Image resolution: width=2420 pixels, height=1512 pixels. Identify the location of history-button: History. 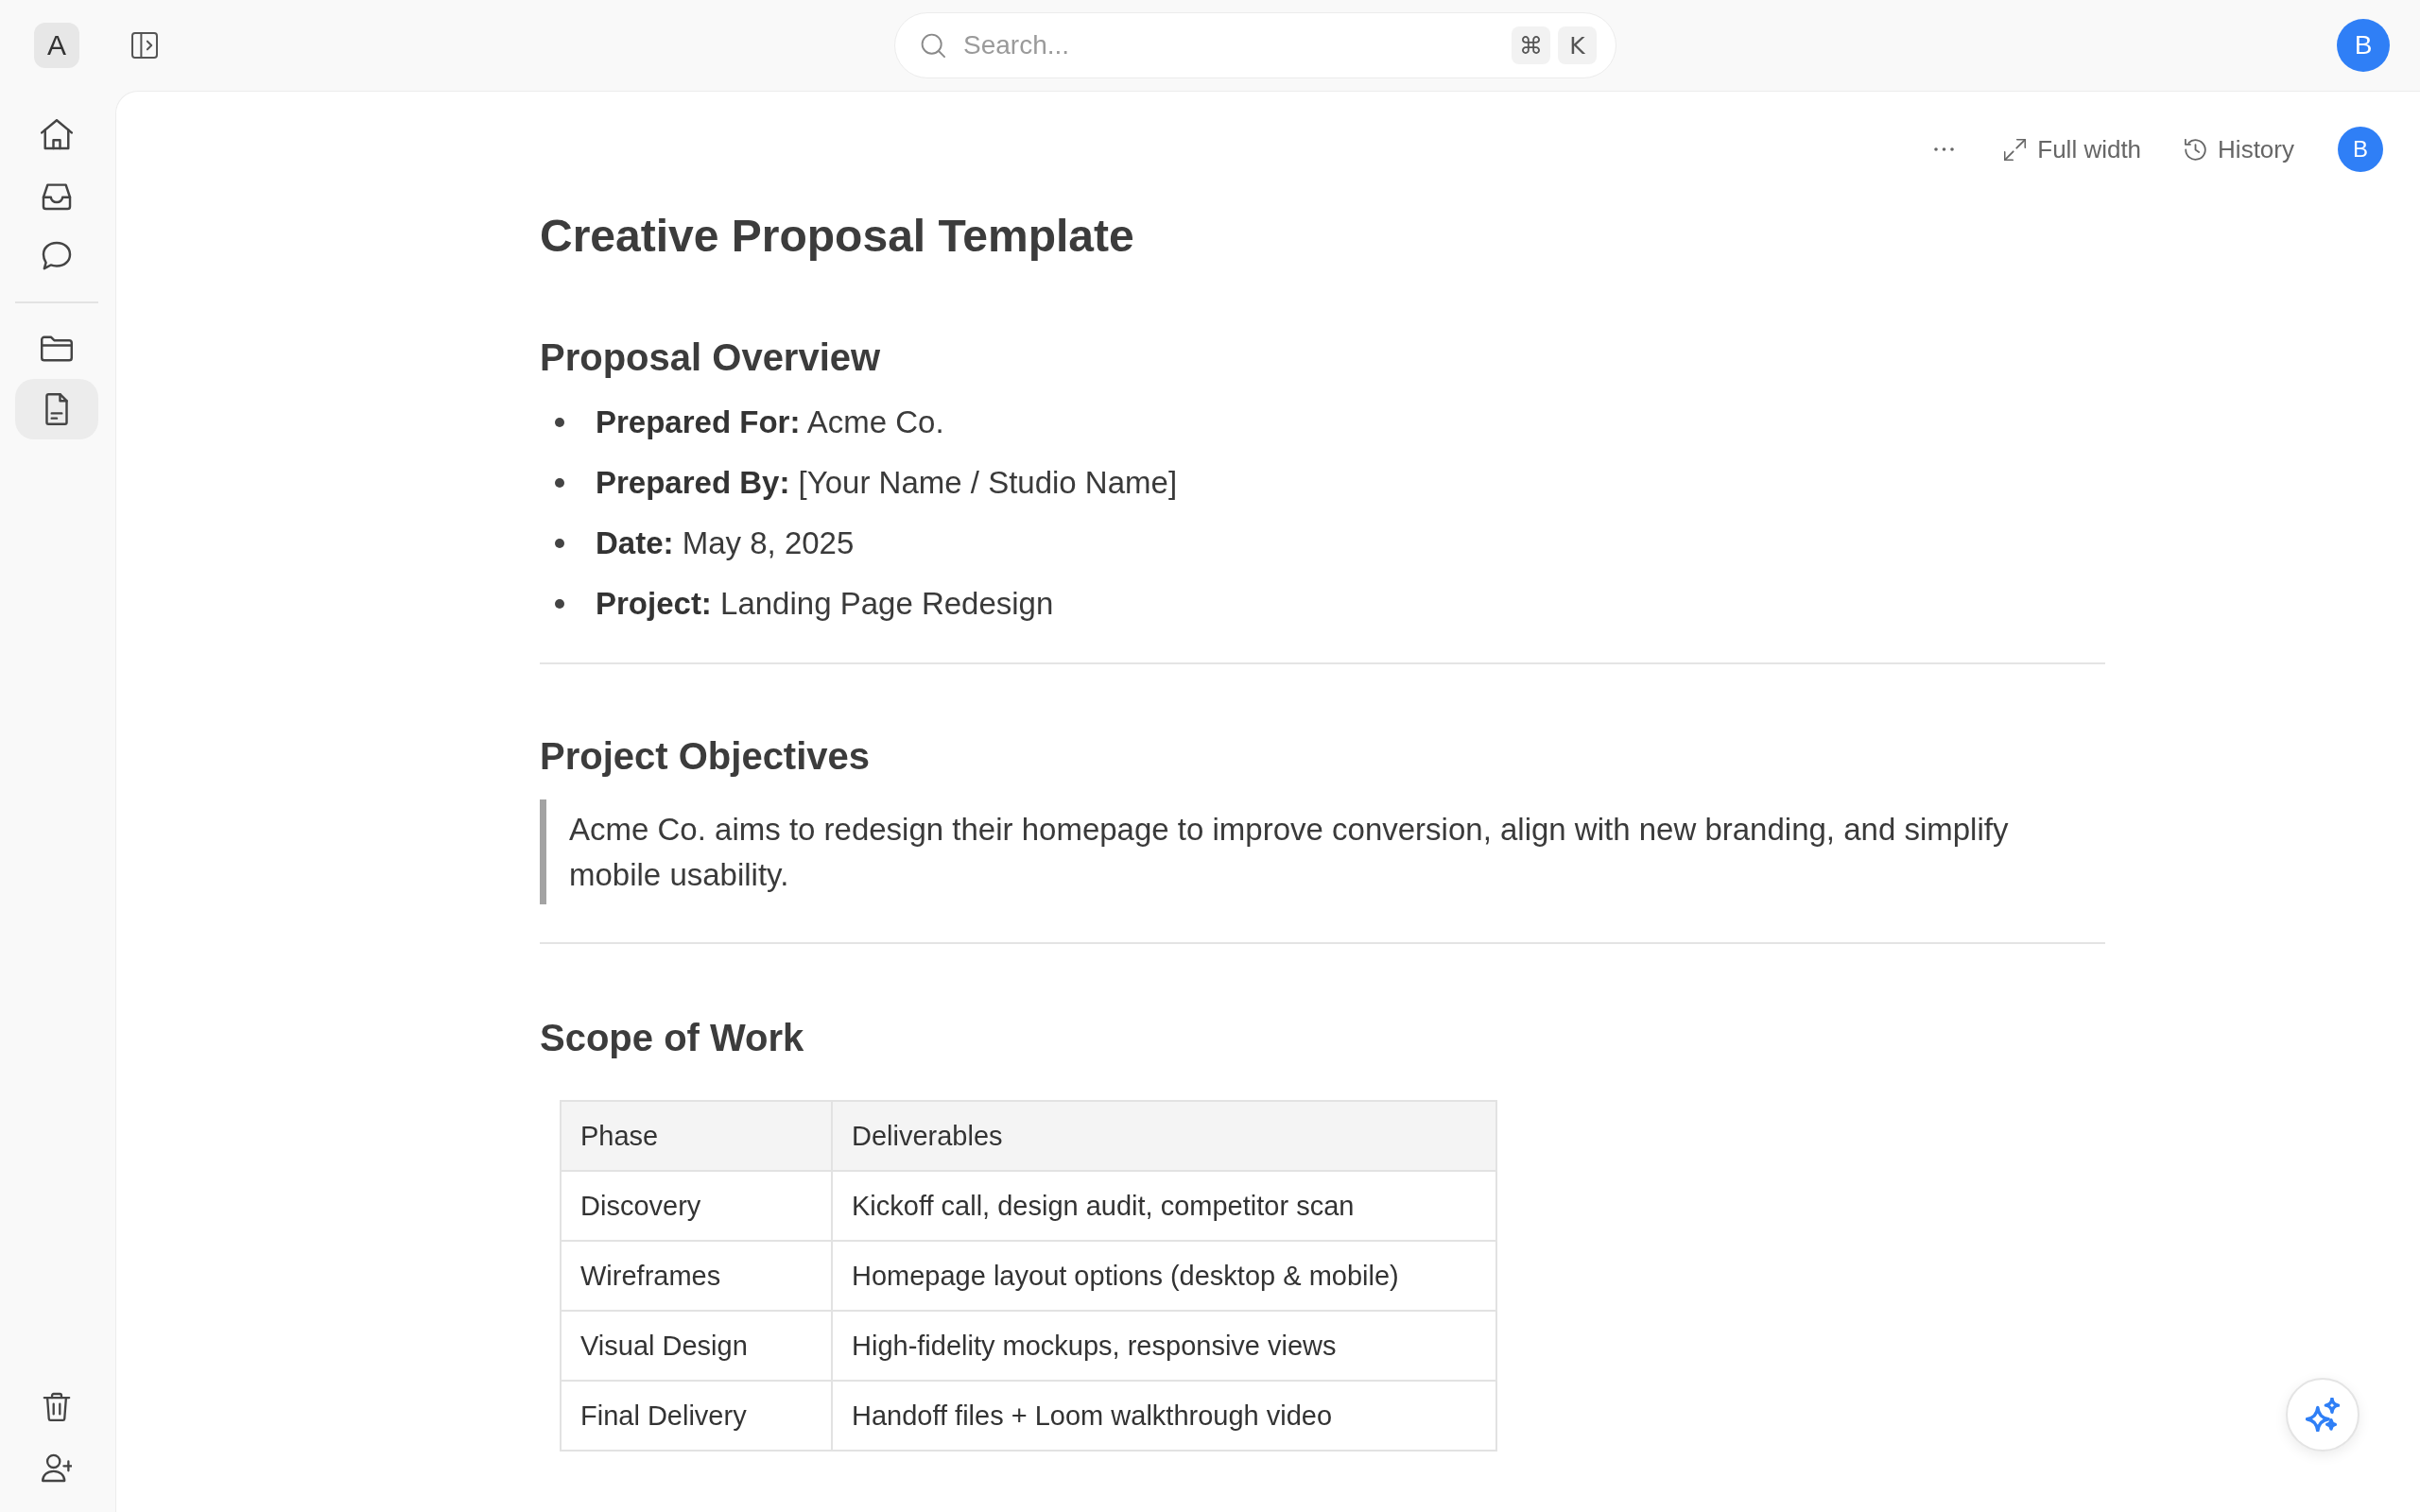
(2239, 149).